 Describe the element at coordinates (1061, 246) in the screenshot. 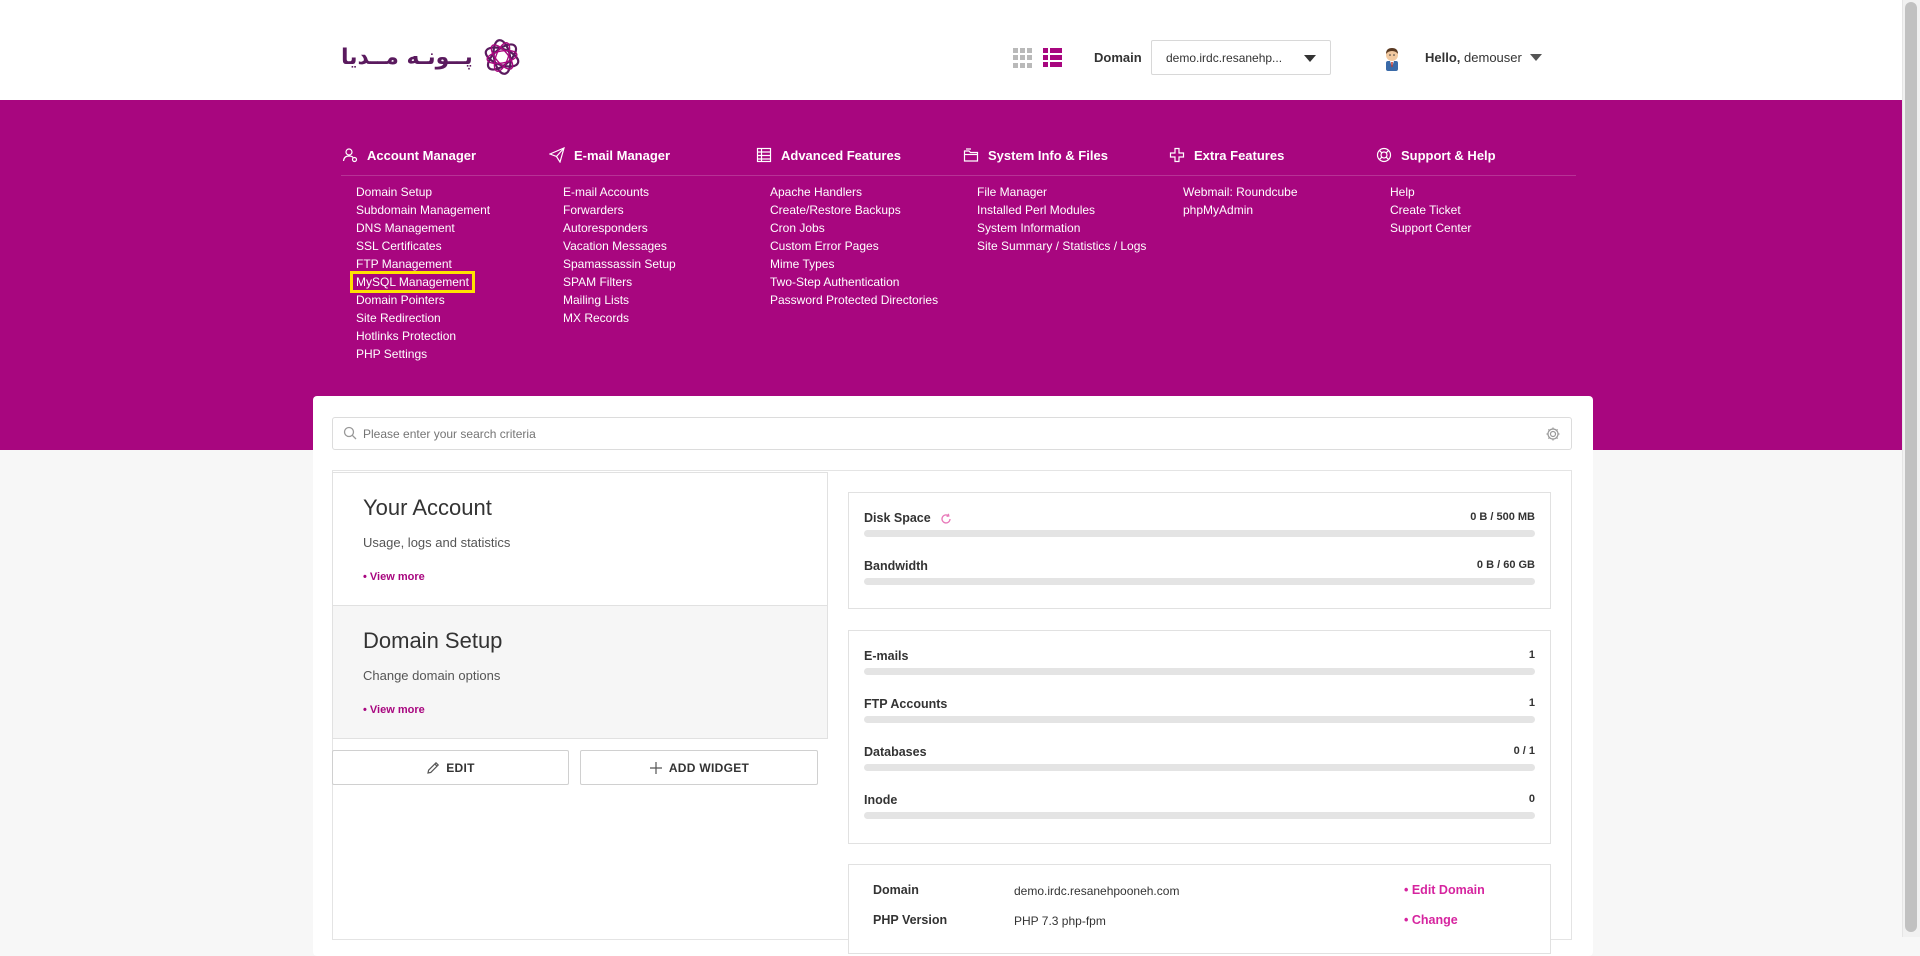

I see `menu-item-site-summary: Site Summary / Statistics / Logs` at that location.